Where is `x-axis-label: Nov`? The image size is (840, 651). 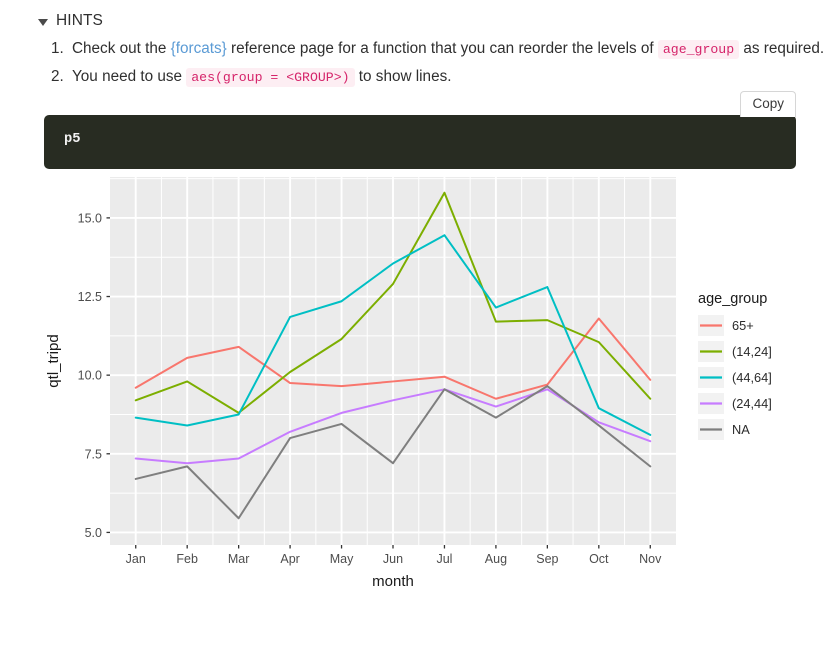
x-axis-label: Nov is located at coordinates (650, 559).